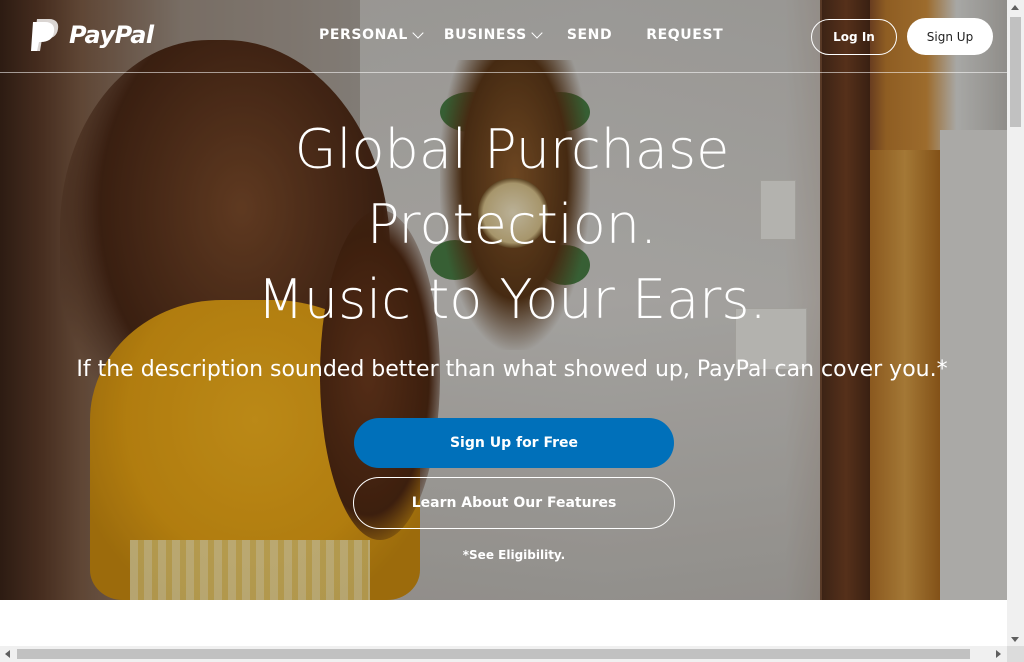 This screenshot has height=662, width=1024. I want to click on horizontal-scrollbar, so click(512, 654).